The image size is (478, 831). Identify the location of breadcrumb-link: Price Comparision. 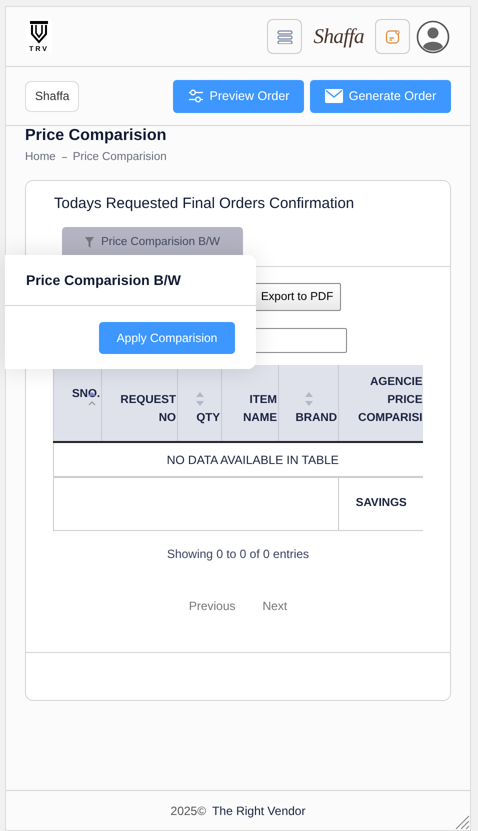
(119, 157).